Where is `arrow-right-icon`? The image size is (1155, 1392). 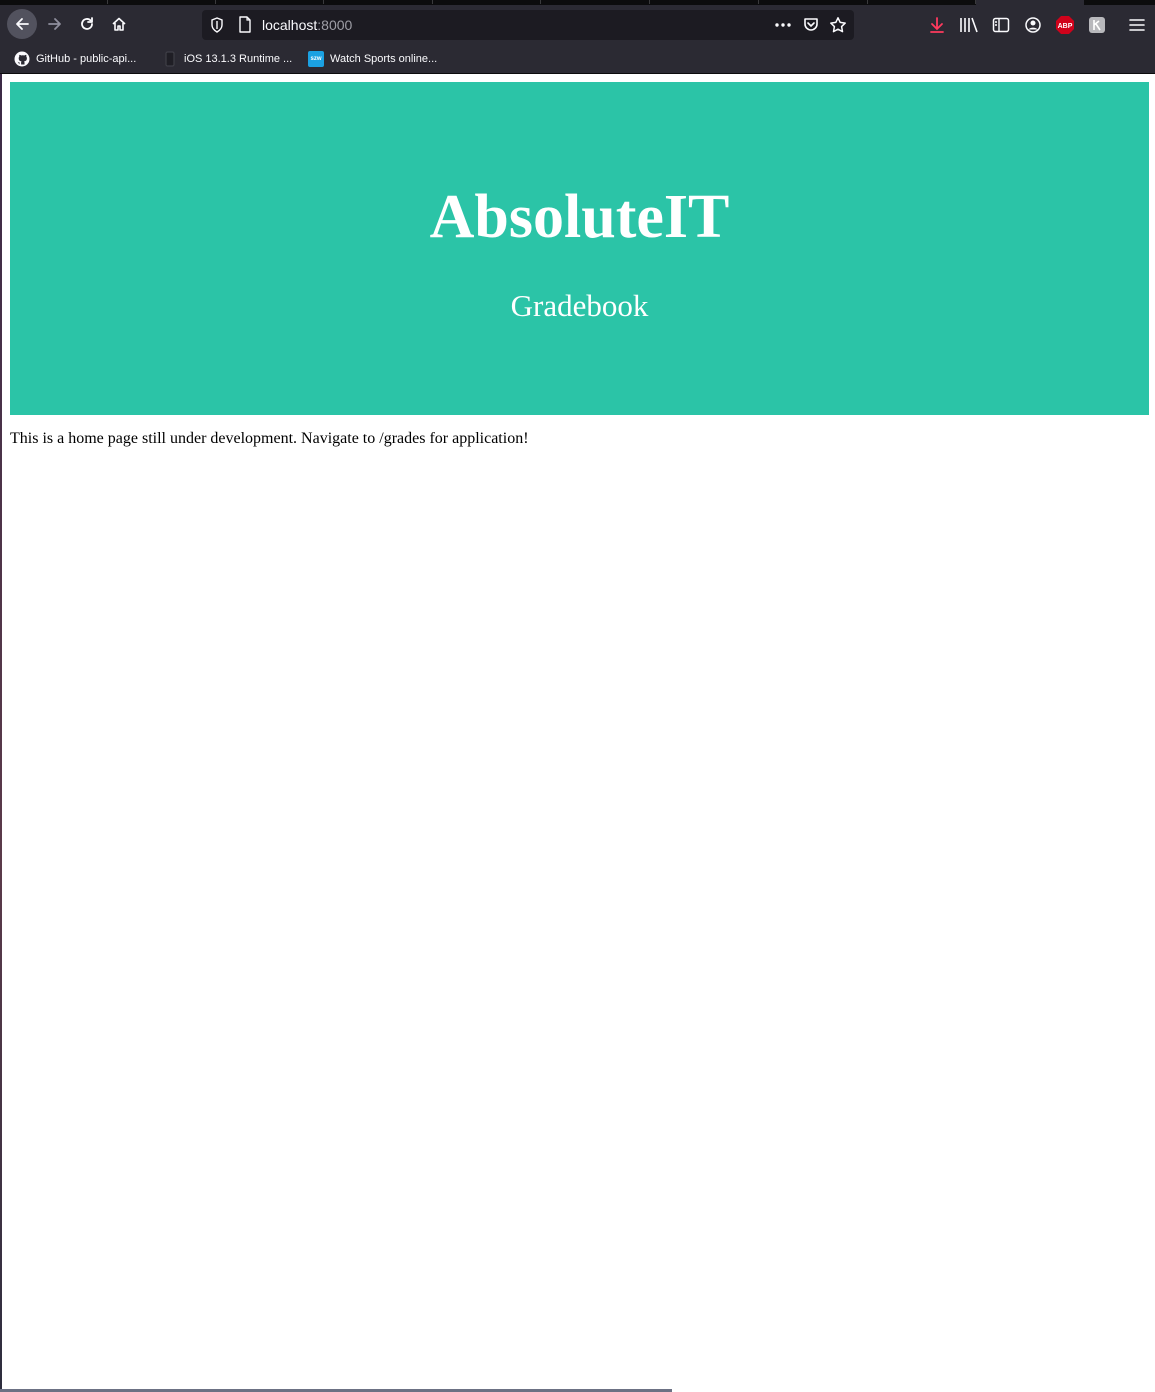
arrow-right-icon is located at coordinates (54, 24).